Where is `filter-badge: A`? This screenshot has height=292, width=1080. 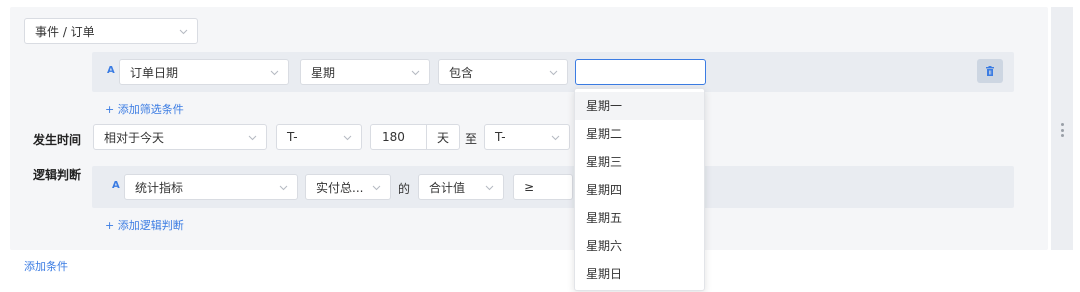 filter-badge: A is located at coordinates (111, 70).